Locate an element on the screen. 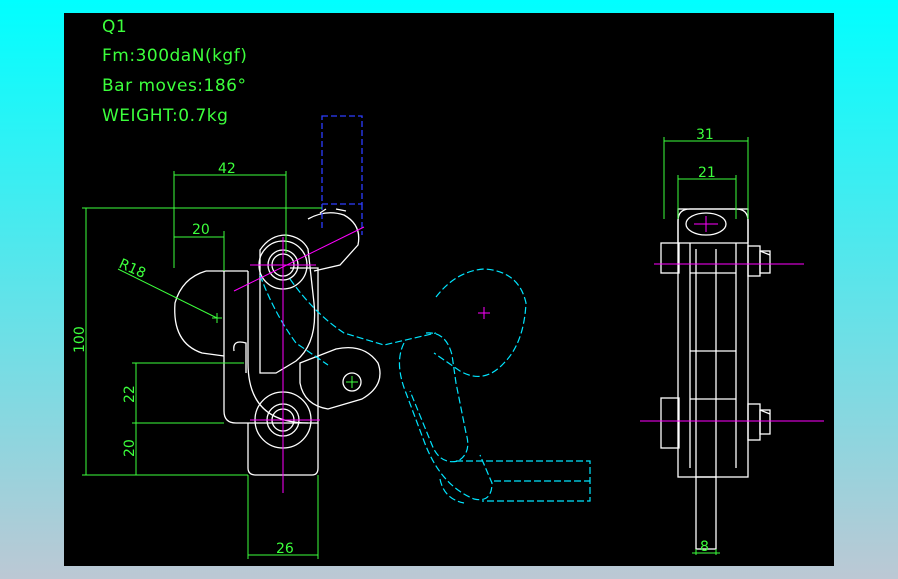 Image resolution: width=898 pixels, height=579 pixels. body-profile is located at coordinates (278, 347).